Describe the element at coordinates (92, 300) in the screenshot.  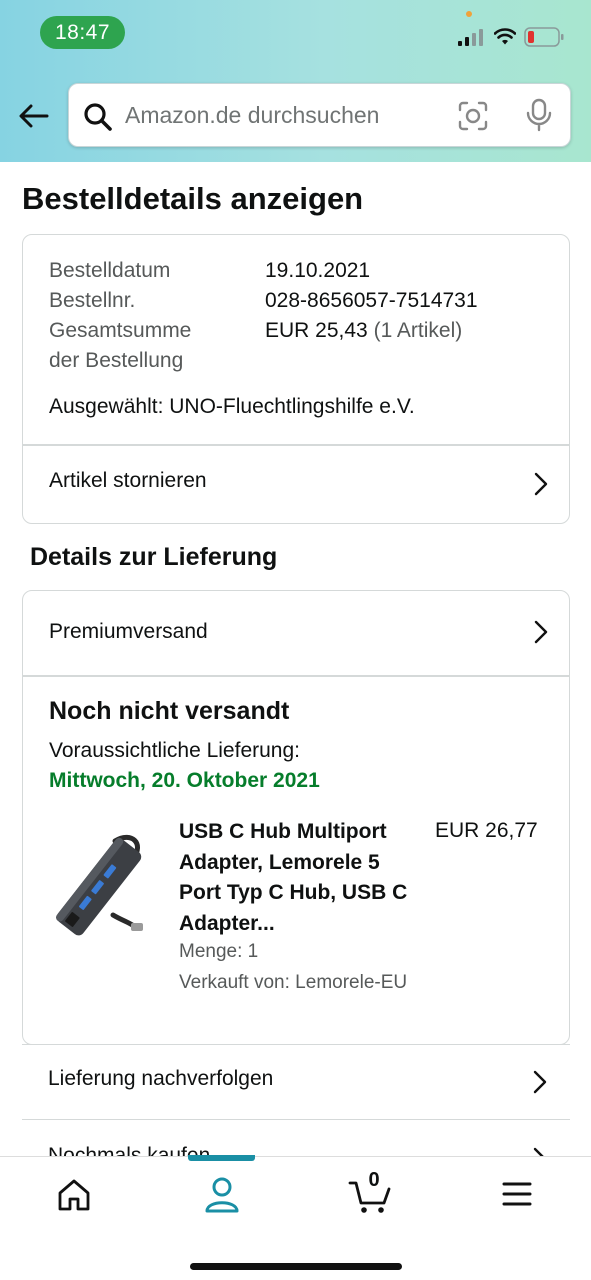
I see `order-number-label: Bestellnr.` at that location.